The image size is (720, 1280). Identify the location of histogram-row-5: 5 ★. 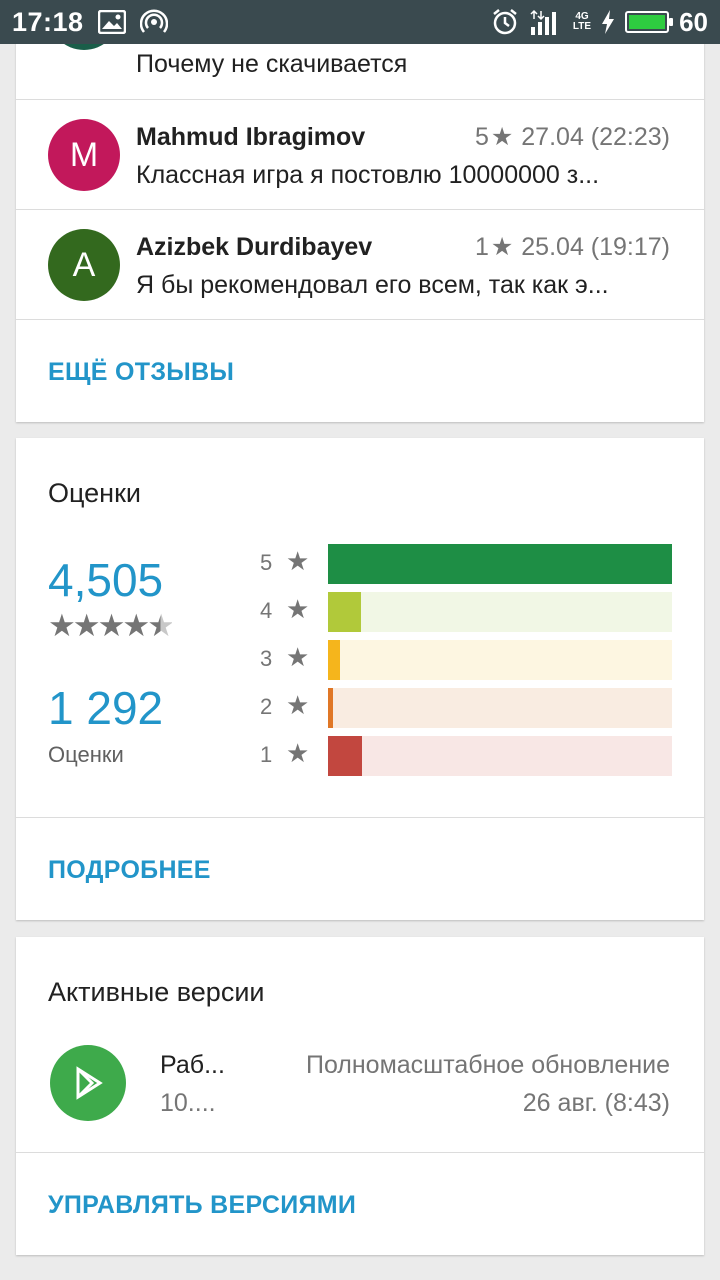
(470, 564).